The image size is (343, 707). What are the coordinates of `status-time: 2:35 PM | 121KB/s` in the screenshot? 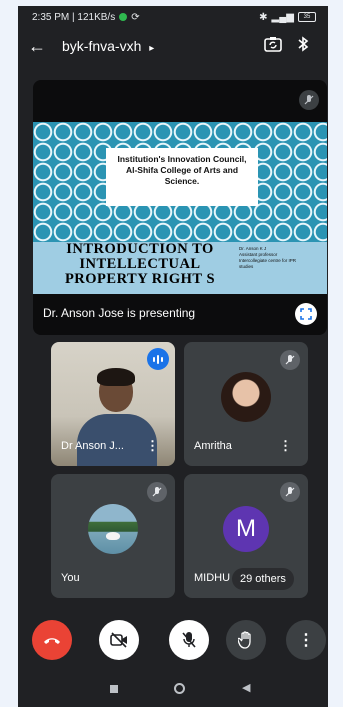 It's located at (74, 17).